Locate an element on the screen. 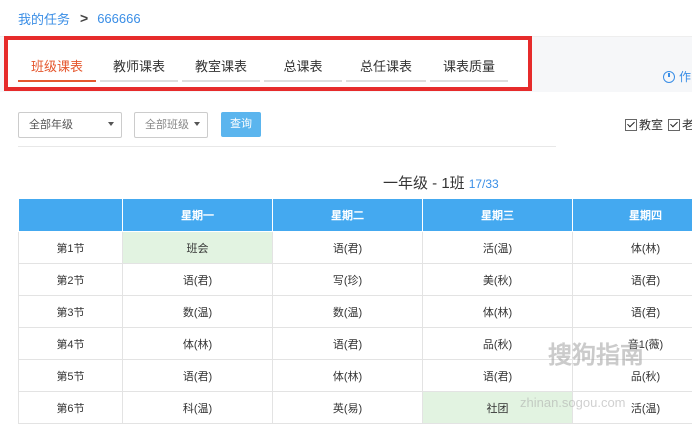 The height and width of the screenshot is (437, 692). lesson-cell: 美(秋) is located at coordinates (497, 279).